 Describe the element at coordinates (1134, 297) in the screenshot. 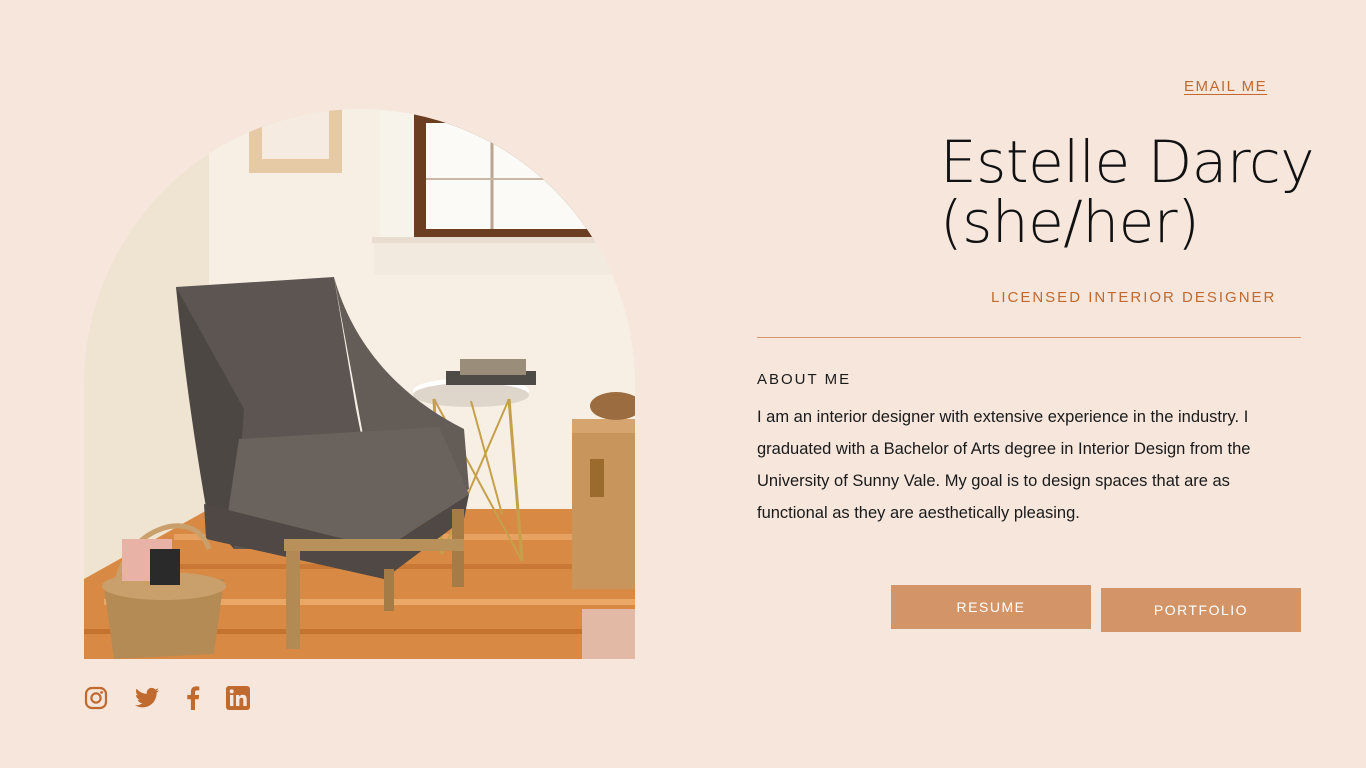

I see `job-title: LICENSED INTERIOR DESIGNER` at that location.